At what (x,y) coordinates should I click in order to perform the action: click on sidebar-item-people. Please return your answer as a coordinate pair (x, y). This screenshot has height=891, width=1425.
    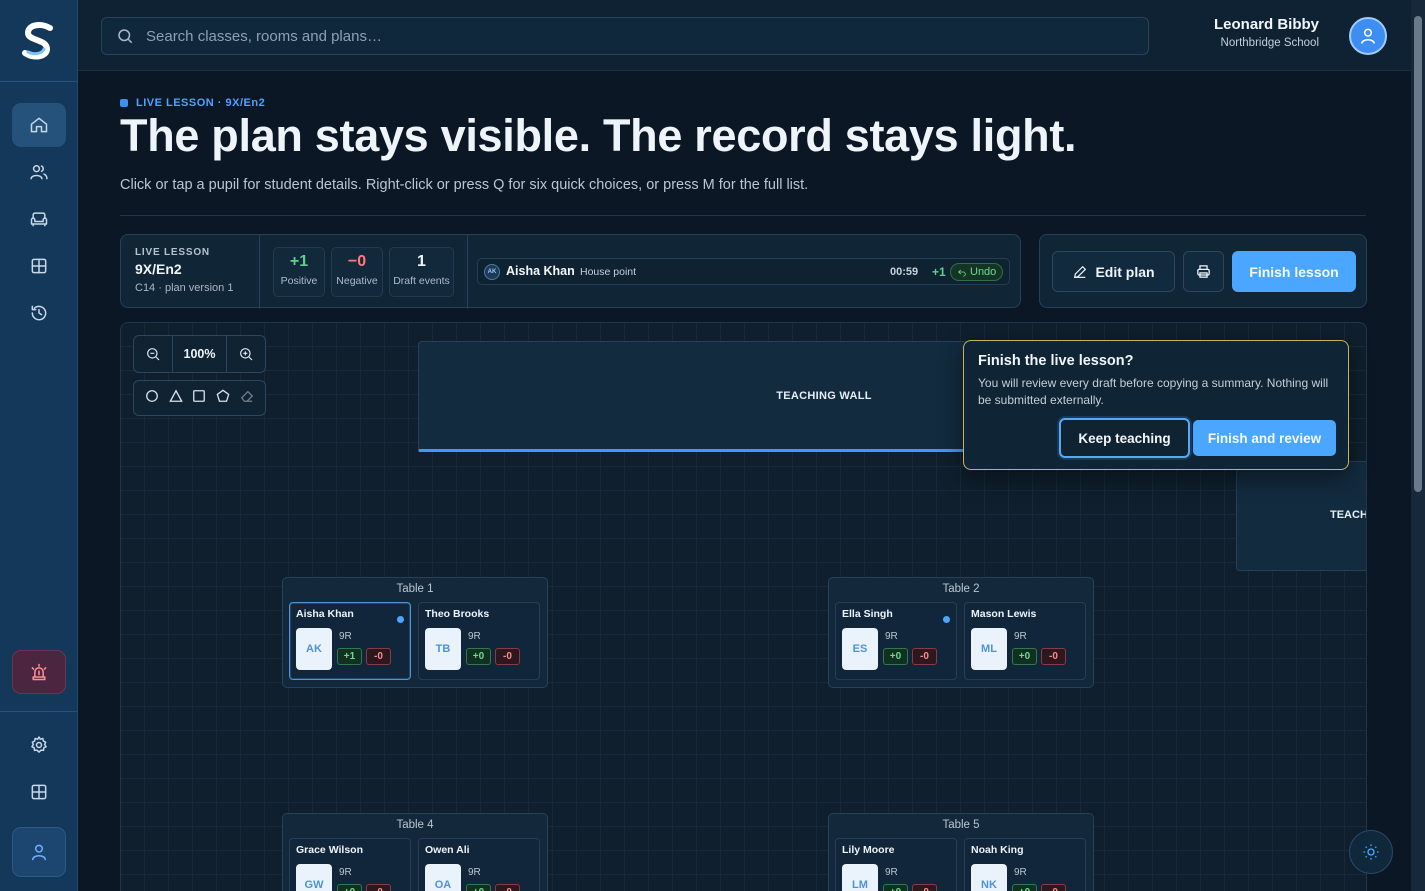
    Looking at the image, I should click on (39, 172).